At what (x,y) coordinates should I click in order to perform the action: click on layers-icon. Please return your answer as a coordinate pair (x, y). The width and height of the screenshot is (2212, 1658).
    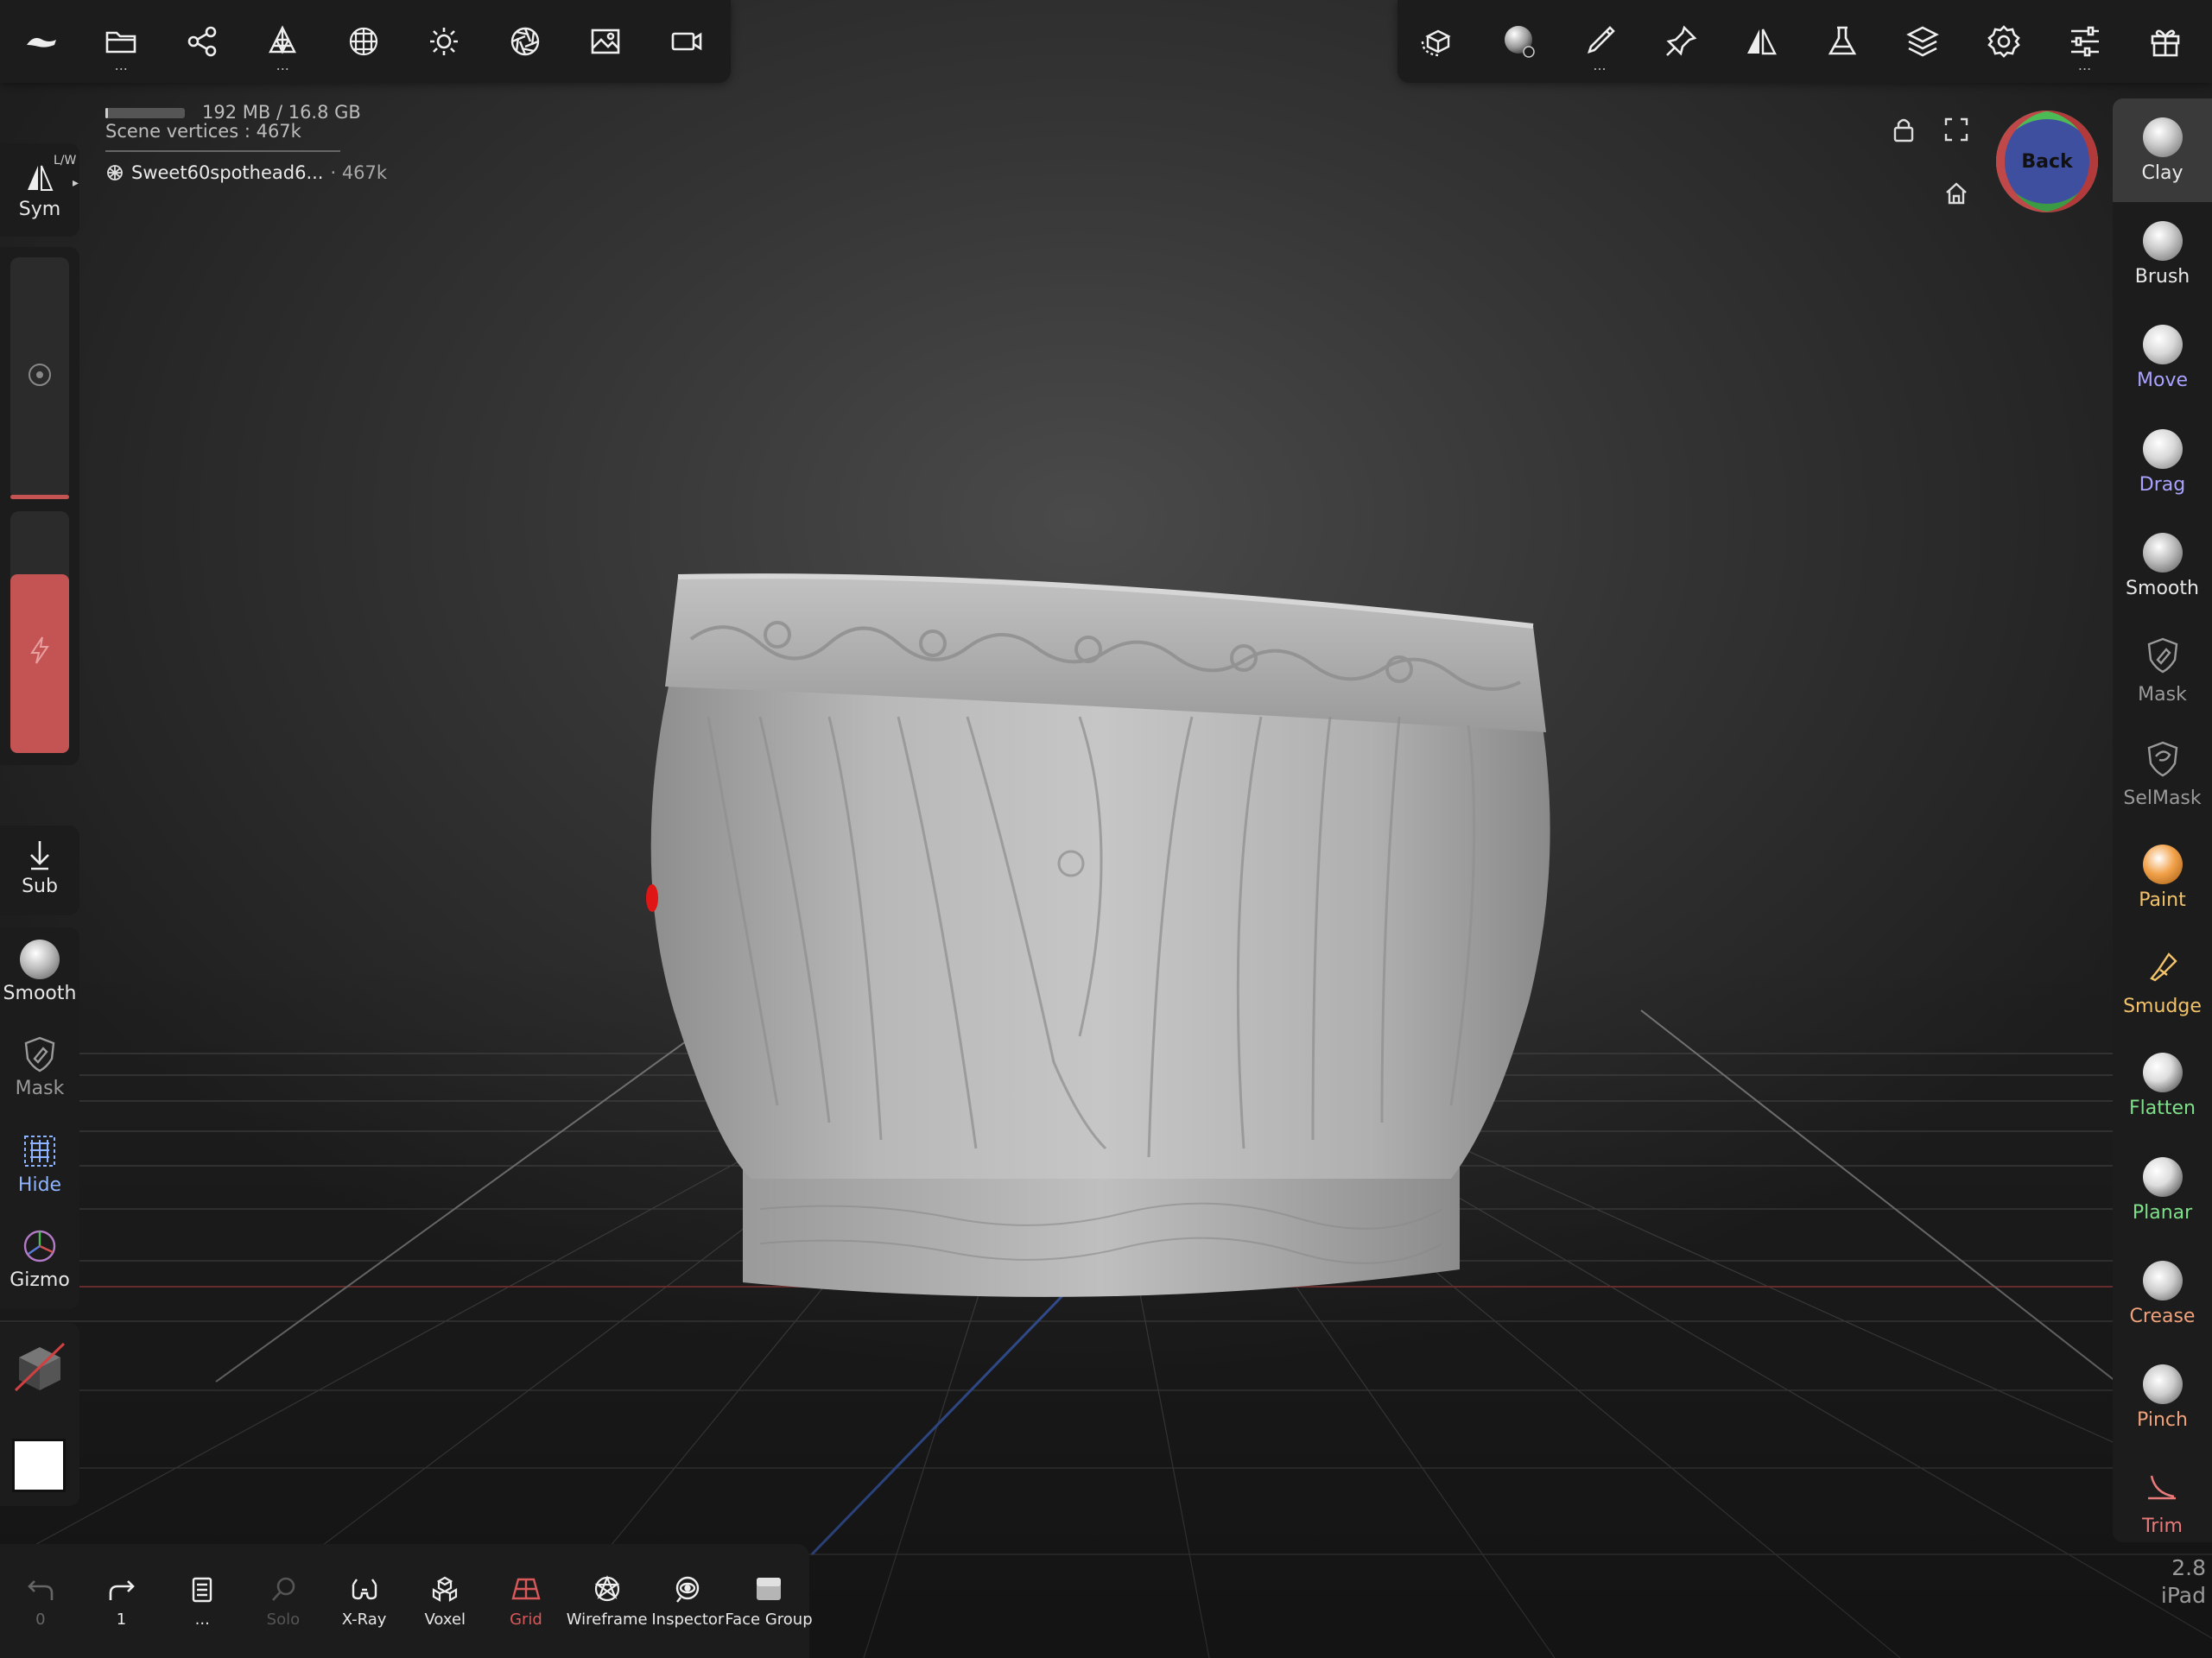
    Looking at the image, I should click on (1923, 42).